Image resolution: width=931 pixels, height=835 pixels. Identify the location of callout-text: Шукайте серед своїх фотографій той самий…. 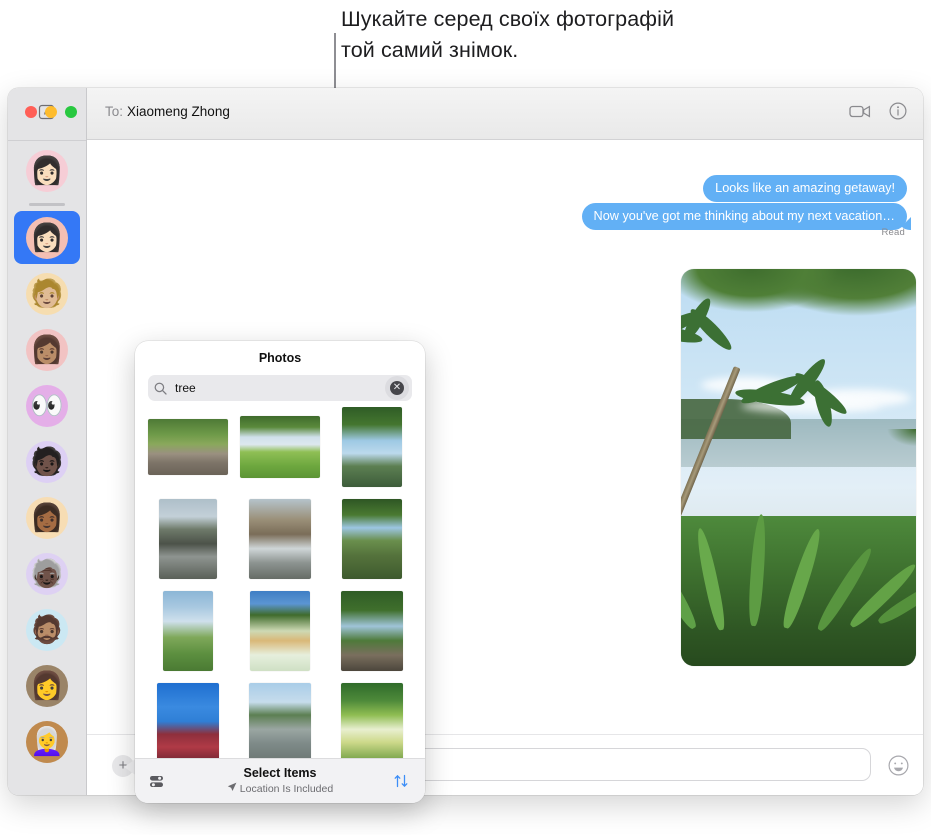
(611, 33).